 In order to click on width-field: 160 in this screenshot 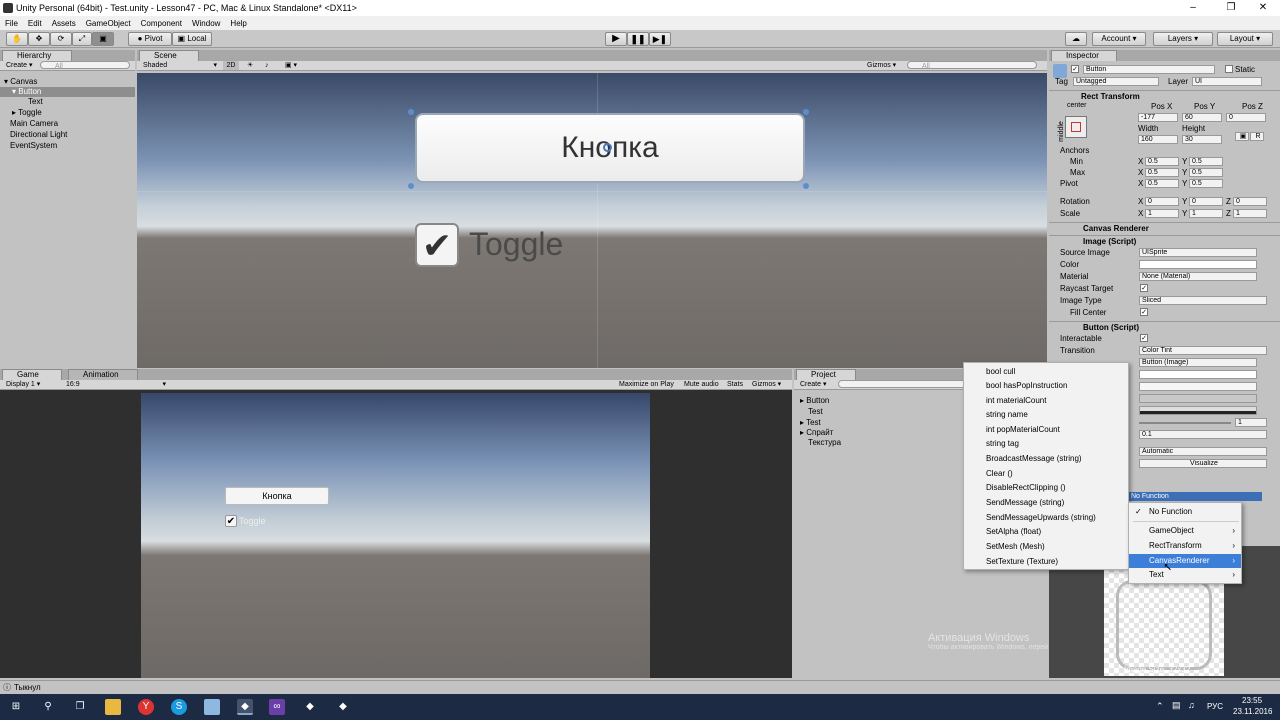, I will do `click(1158, 139)`.